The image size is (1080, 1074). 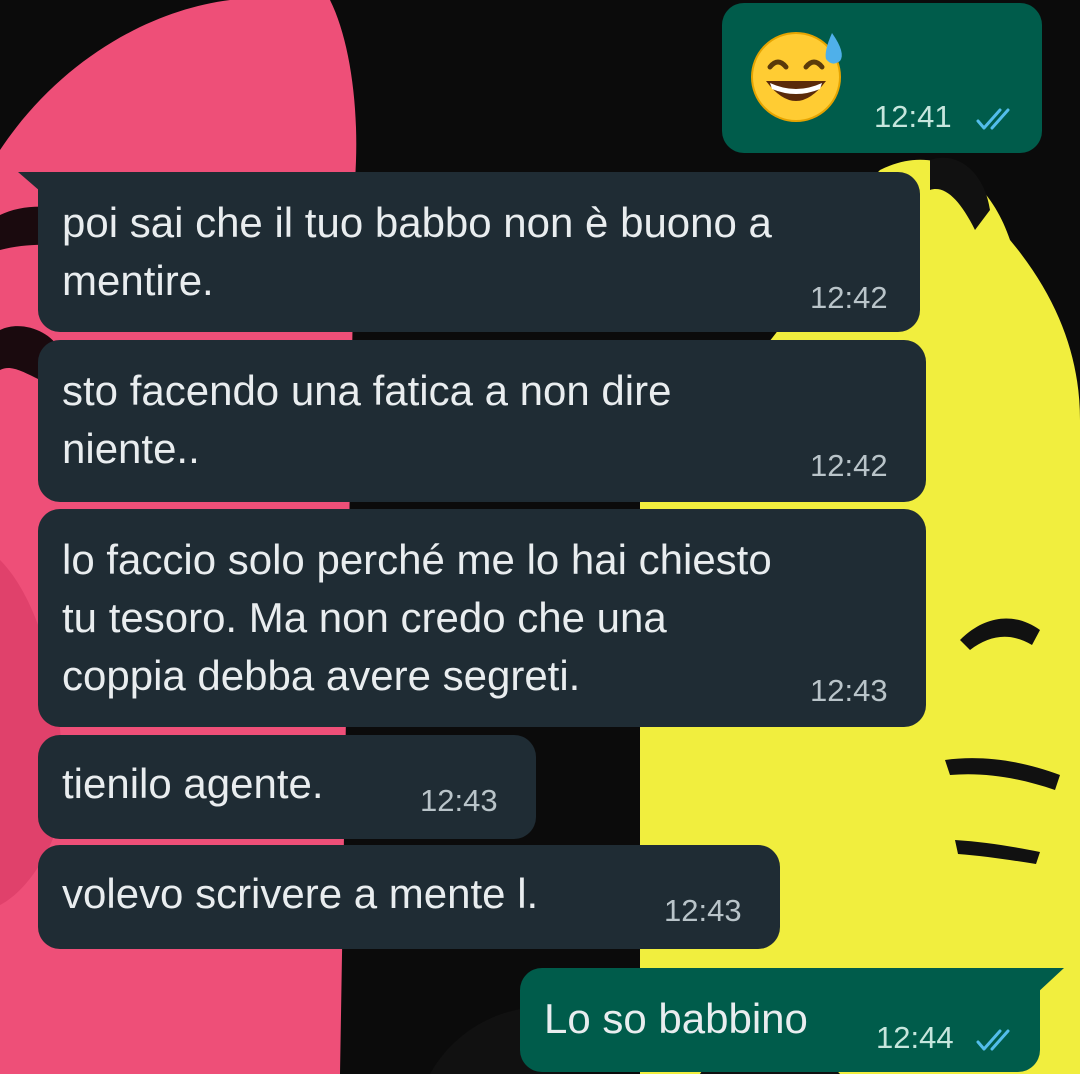 I want to click on message-bubble-incoming: tienilo agente. 12:43, so click(x=287, y=787).